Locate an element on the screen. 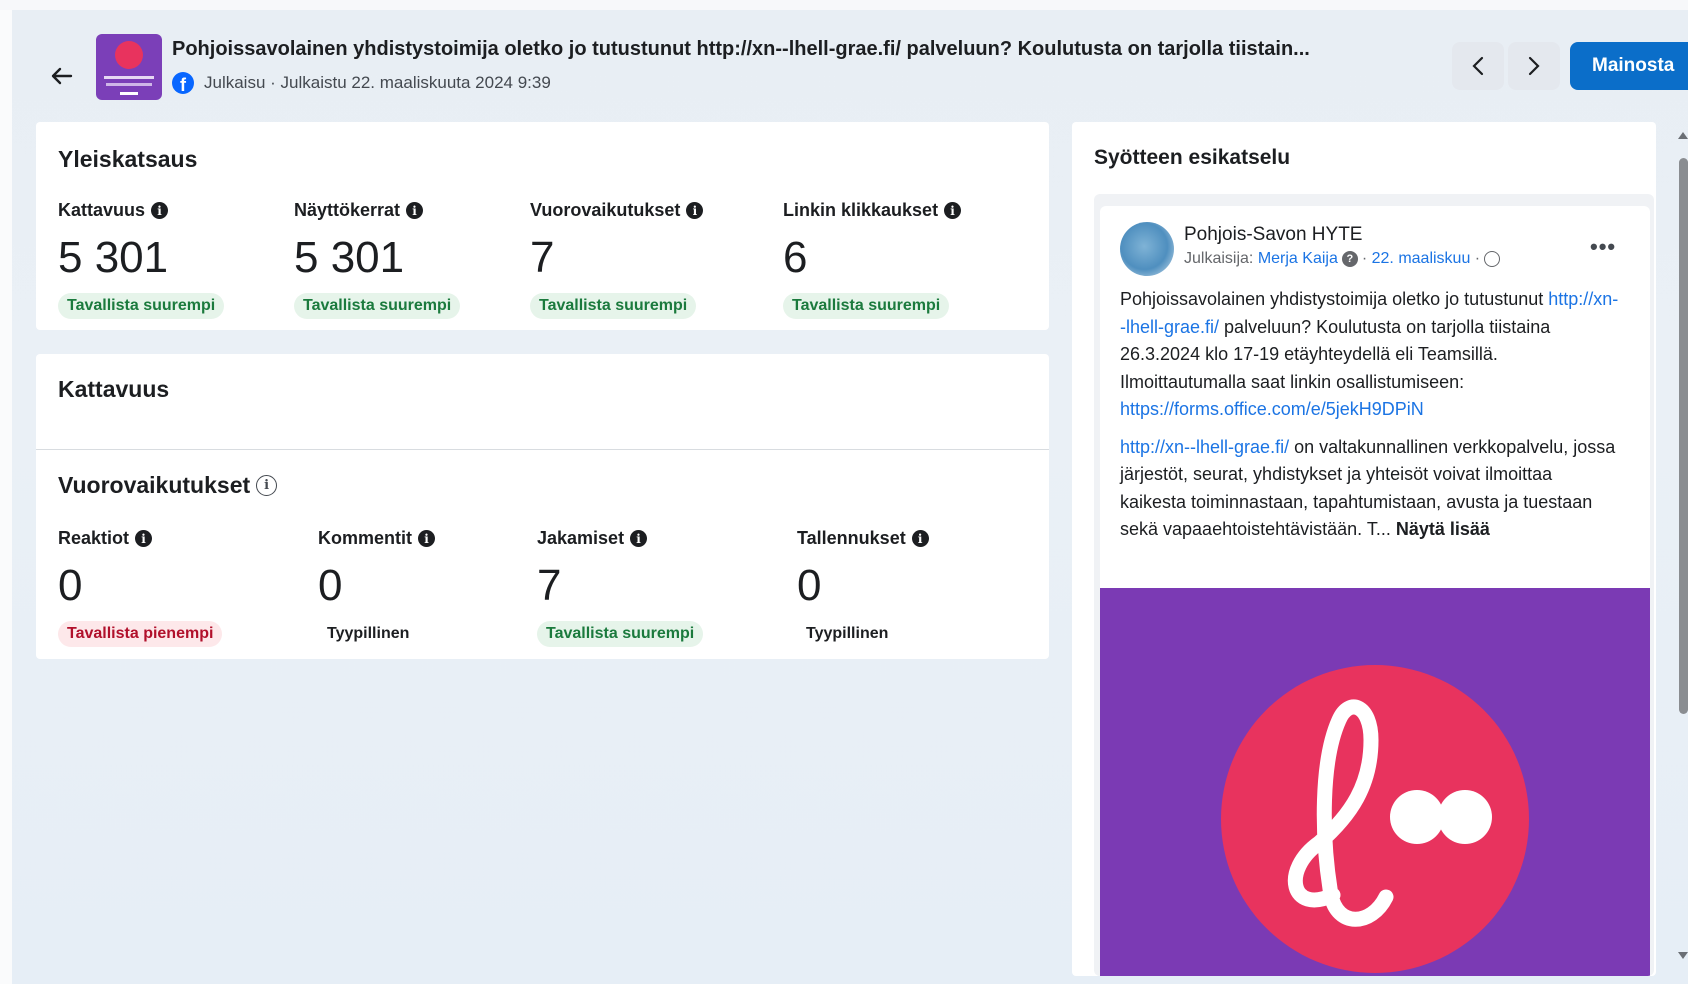 This screenshot has width=1688, height=984. question-icon: ? is located at coordinates (1349, 259).